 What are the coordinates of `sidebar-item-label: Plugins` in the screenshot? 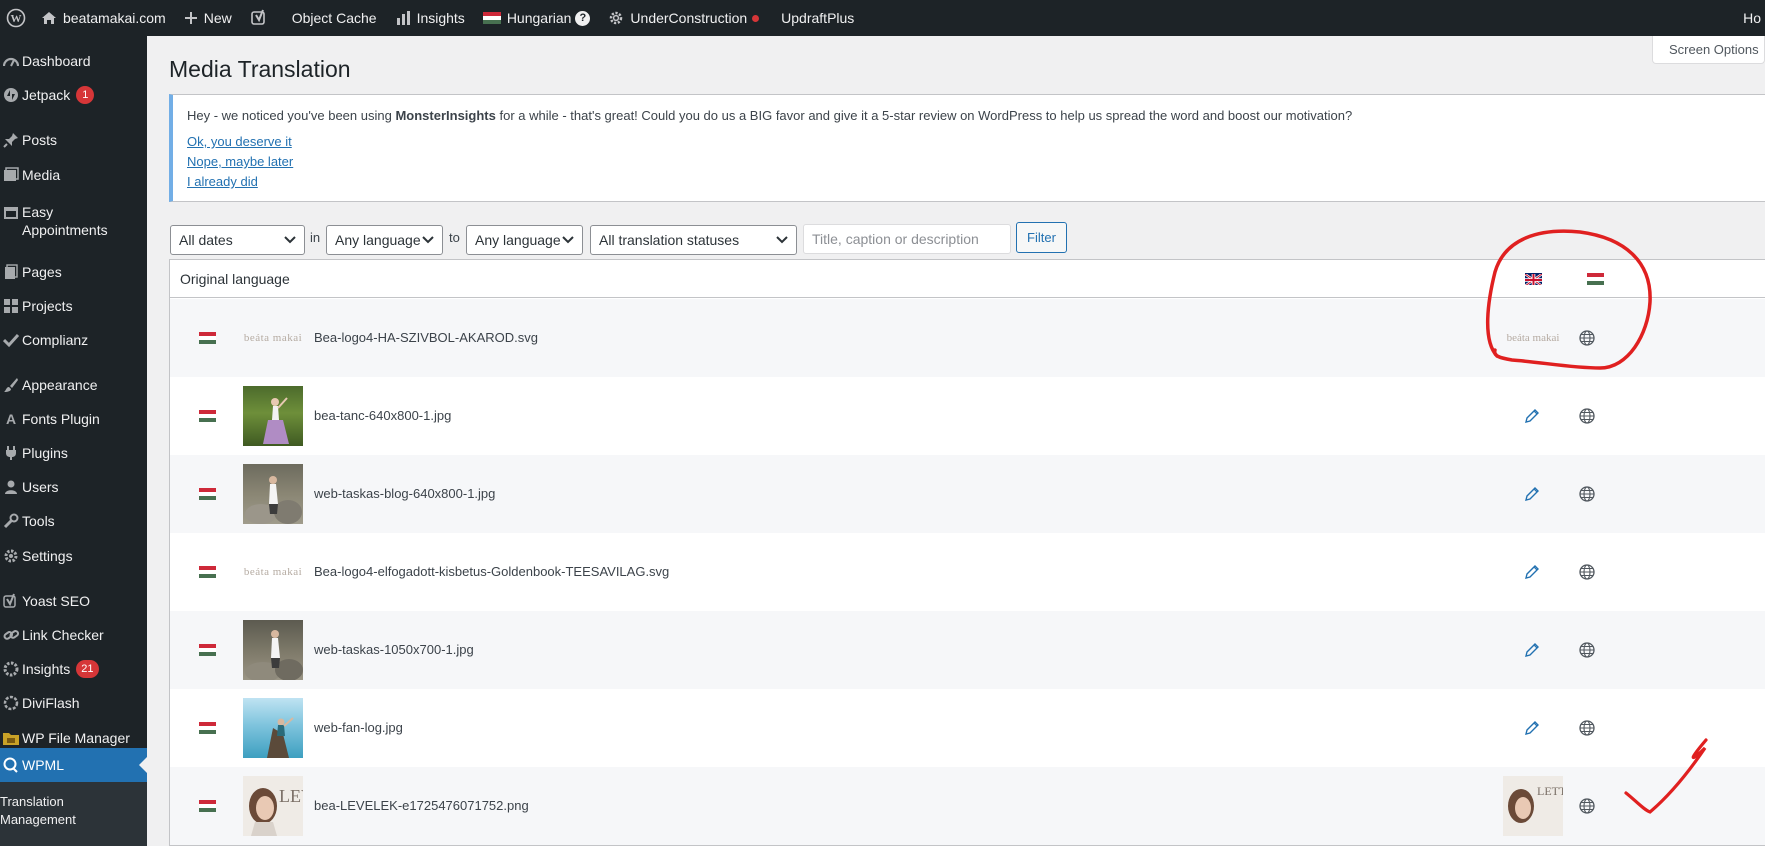 It's located at (45, 453).